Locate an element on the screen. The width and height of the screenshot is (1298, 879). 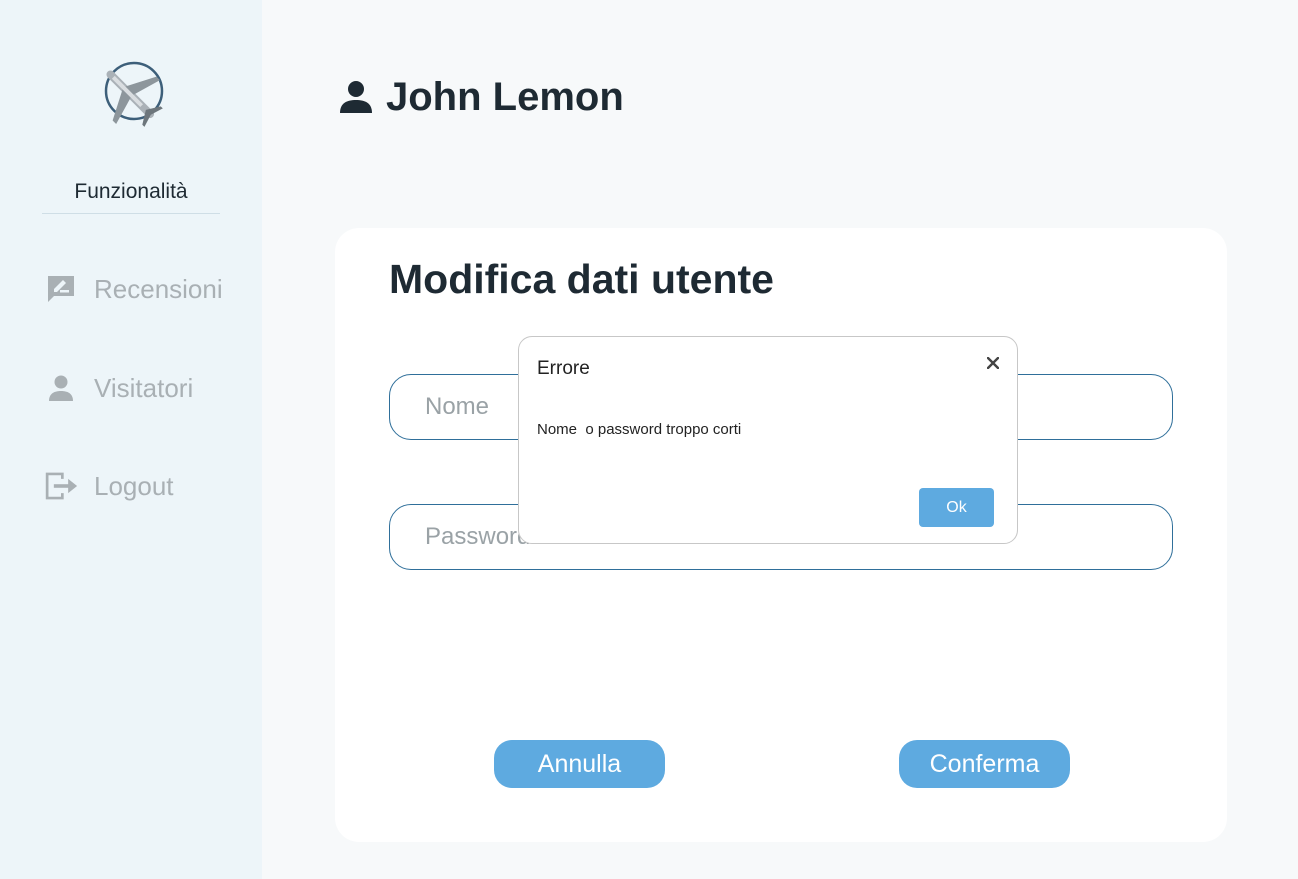
ok-button: Ok is located at coordinates (956, 507).